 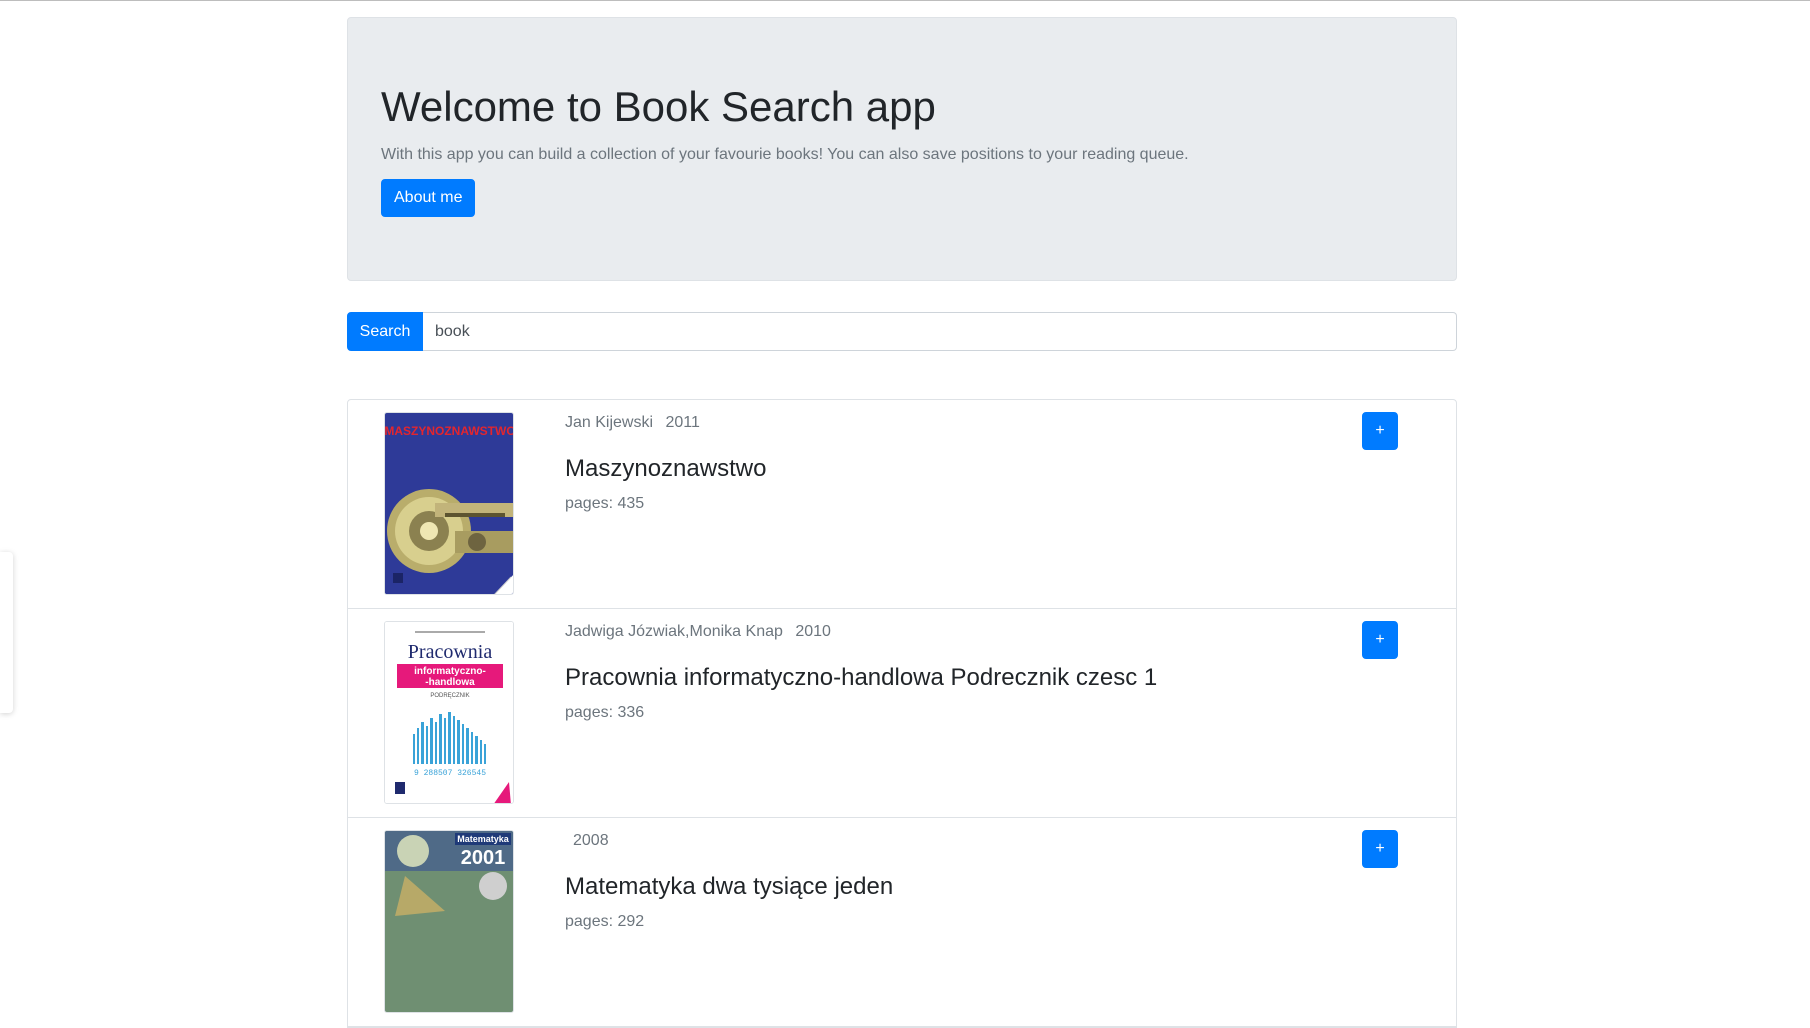 What do you see at coordinates (449, 921) in the screenshot?
I see `book-cover-image: Matematyka 2001` at bounding box center [449, 921].